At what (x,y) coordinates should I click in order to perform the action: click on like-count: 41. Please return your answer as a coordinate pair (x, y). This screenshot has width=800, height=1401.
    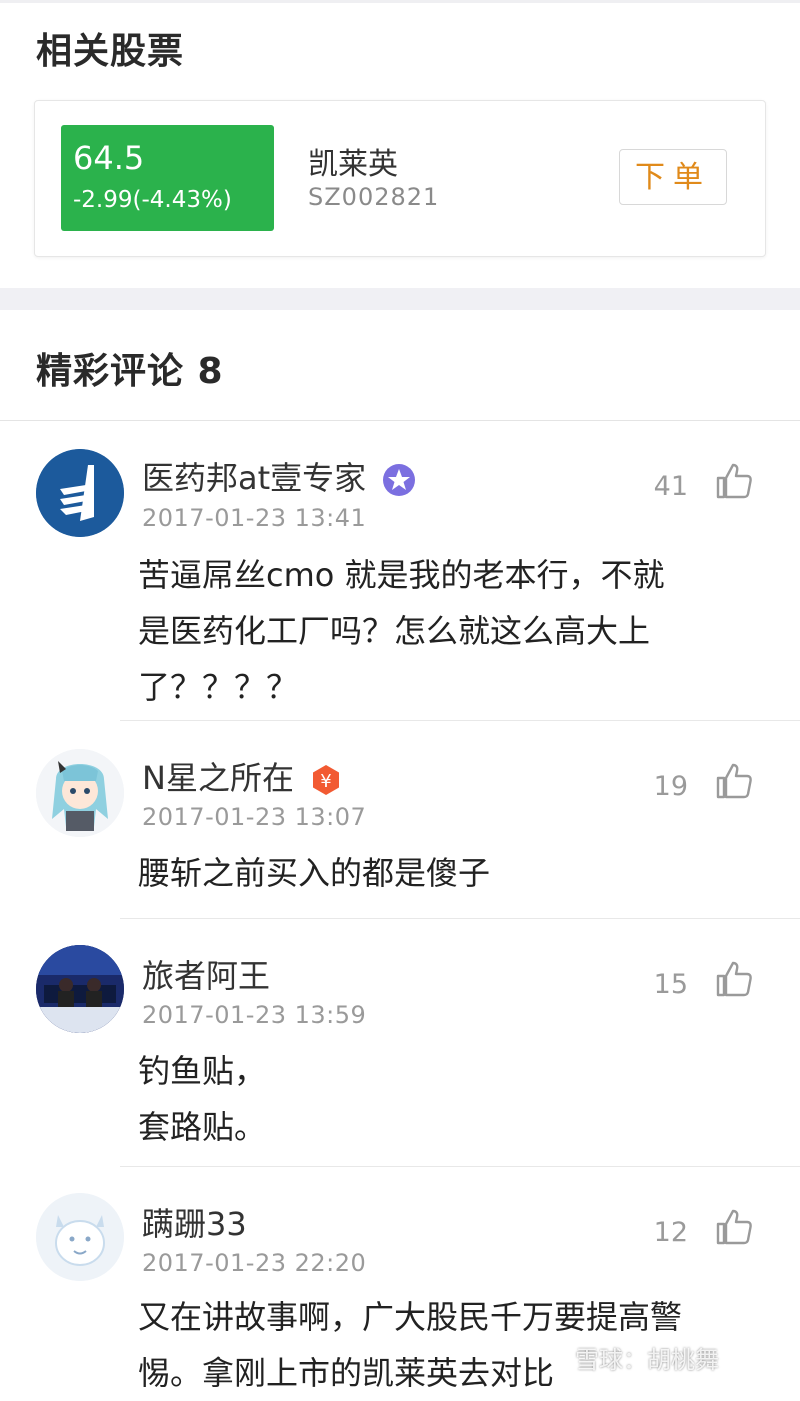
    Looking at the image, I should click on (670, 486).